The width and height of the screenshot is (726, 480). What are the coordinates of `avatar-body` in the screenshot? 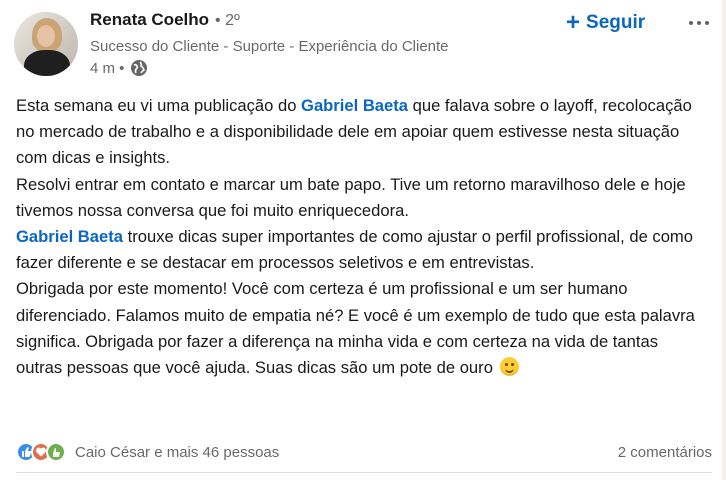 It's located at (47, 63).